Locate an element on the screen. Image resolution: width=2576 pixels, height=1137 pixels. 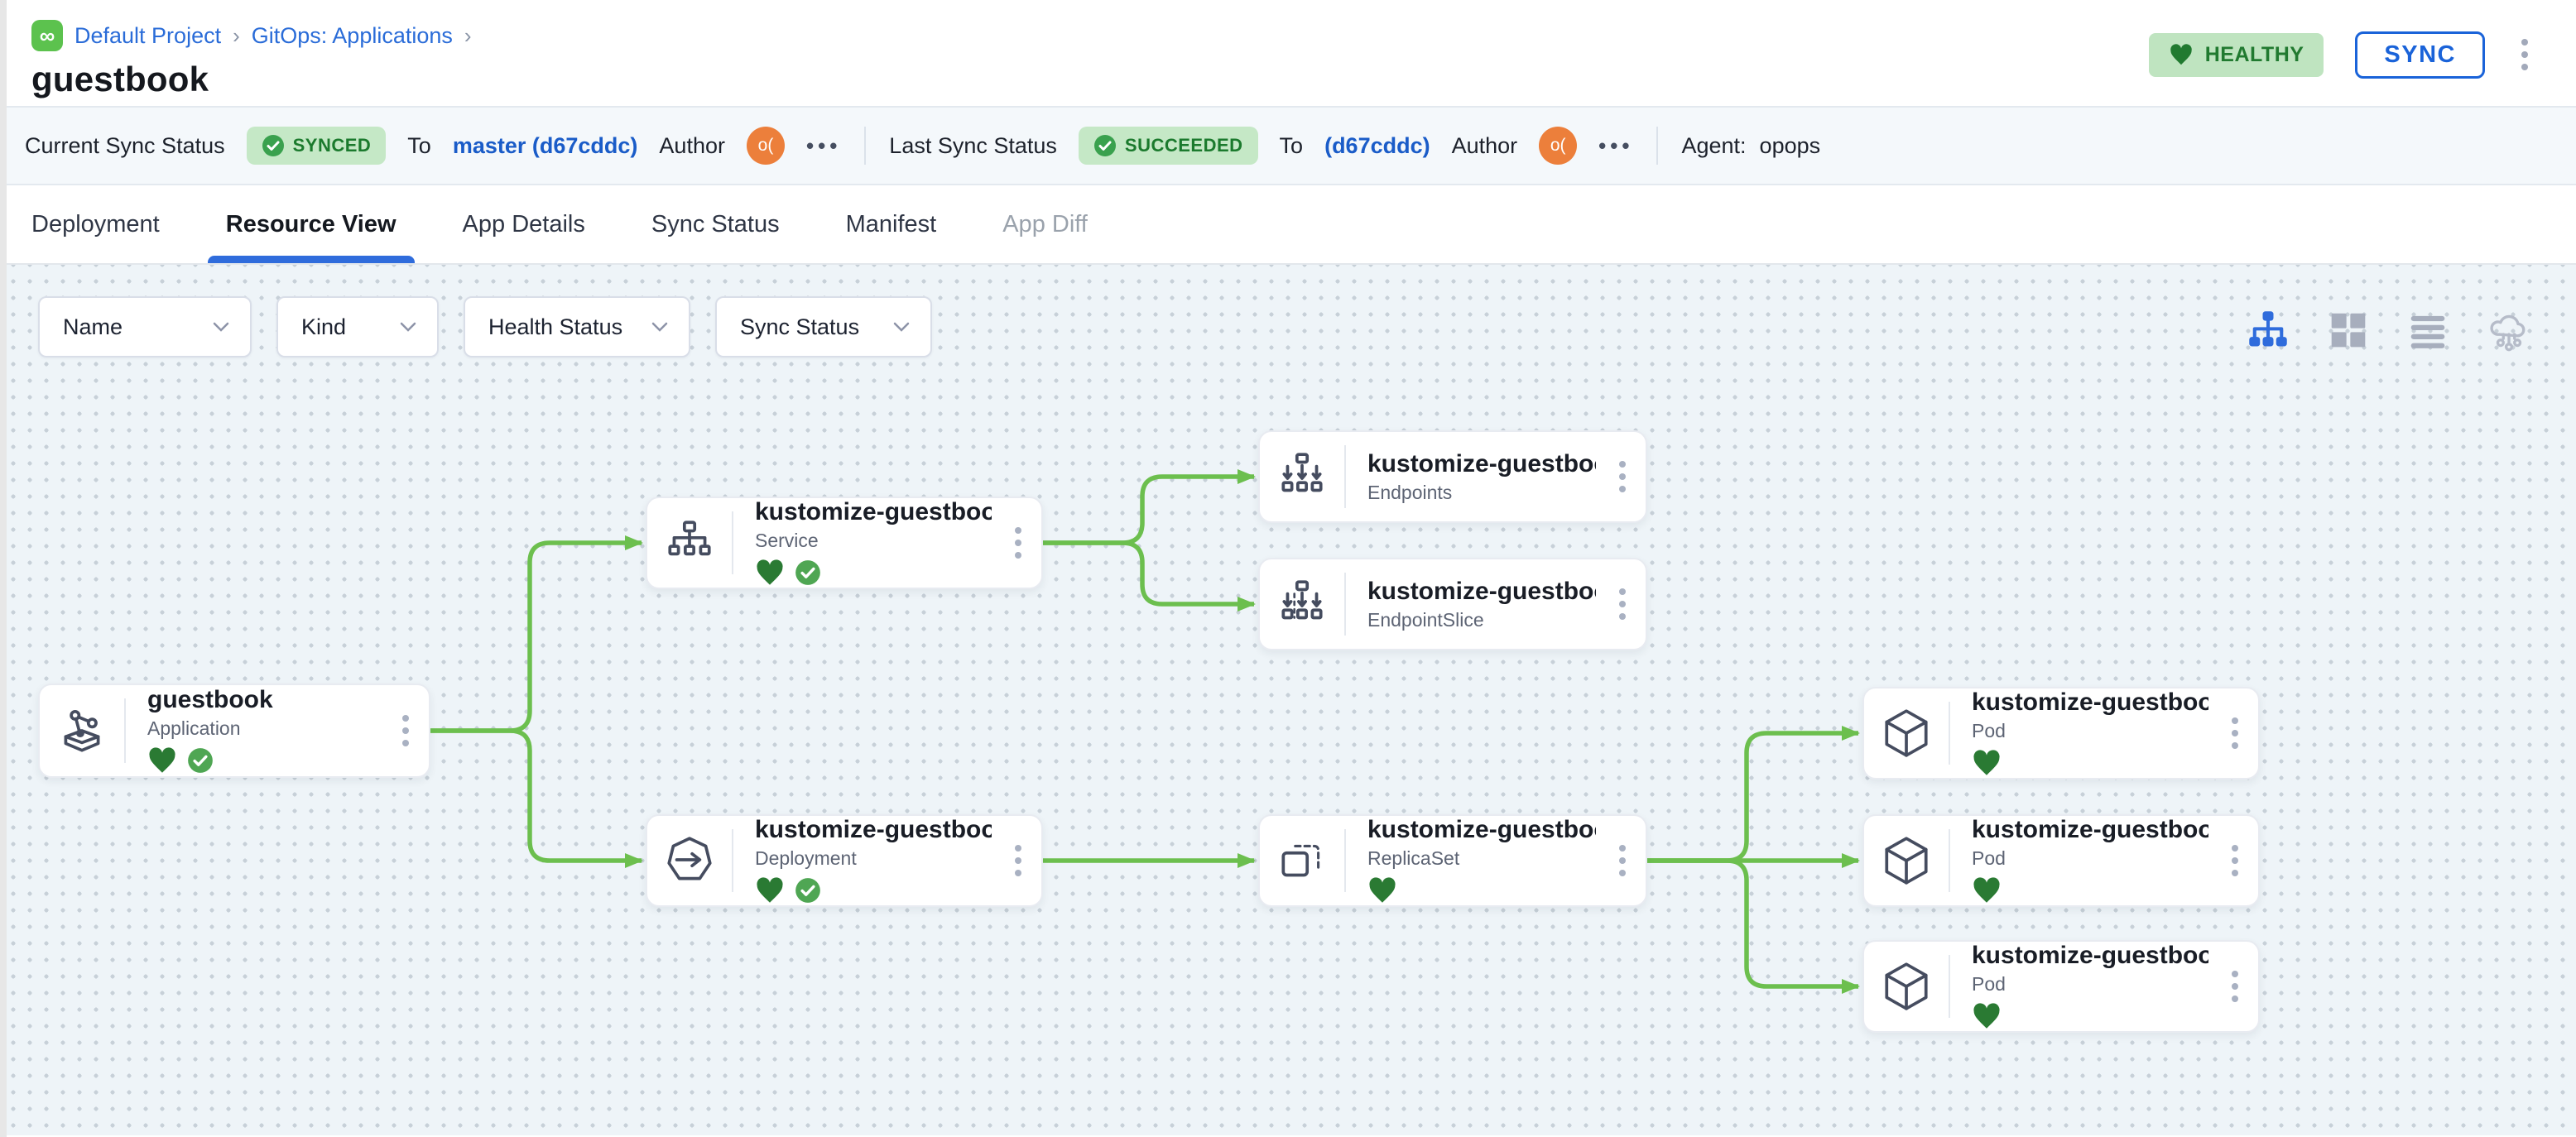
deployment-icon is located at coordinates (689, 860).